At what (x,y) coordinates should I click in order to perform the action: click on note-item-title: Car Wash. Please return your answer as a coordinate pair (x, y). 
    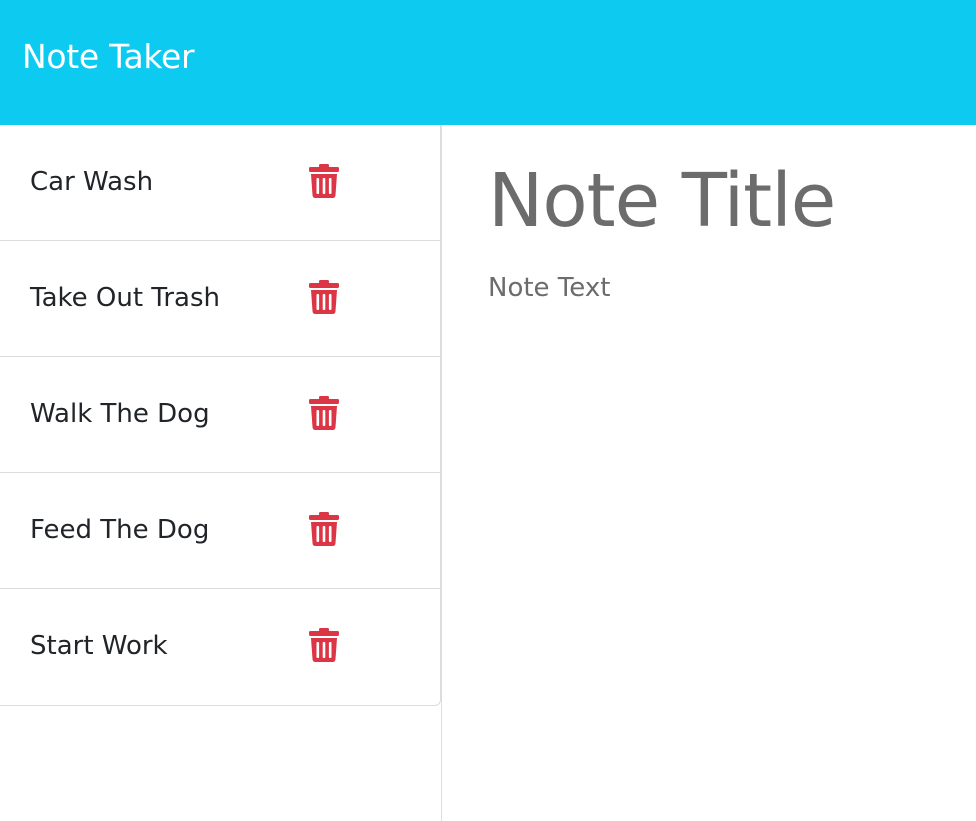
    Looking at the image, I should click on (91, 182).